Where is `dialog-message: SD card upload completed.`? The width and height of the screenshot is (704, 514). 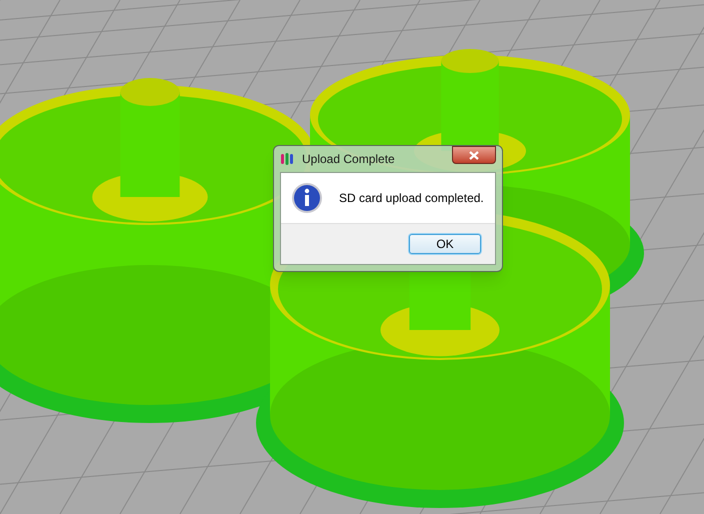 dialog-message: SD card upload completed. is located at coordinates (411, 198).